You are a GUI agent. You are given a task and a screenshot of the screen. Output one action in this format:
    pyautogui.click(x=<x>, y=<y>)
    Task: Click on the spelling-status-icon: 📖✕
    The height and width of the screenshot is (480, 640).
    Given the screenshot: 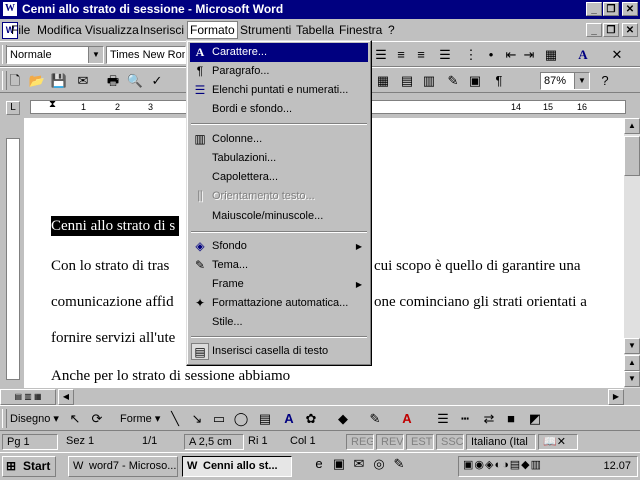 What is the action you would take?
    pyautogui.click(x=558, y=442)
    